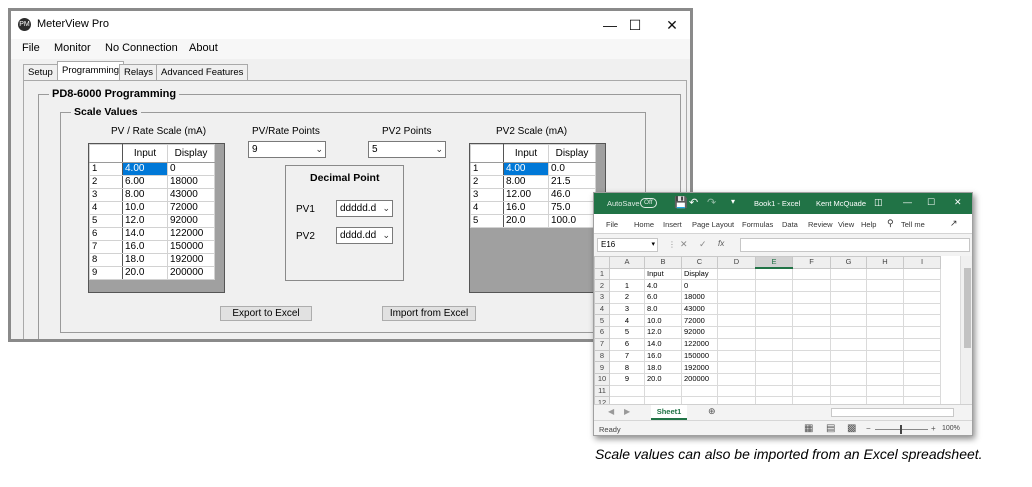 The image size is (1032, 487). I want to click on ribbon-tab-file: File, so click(612, 224).